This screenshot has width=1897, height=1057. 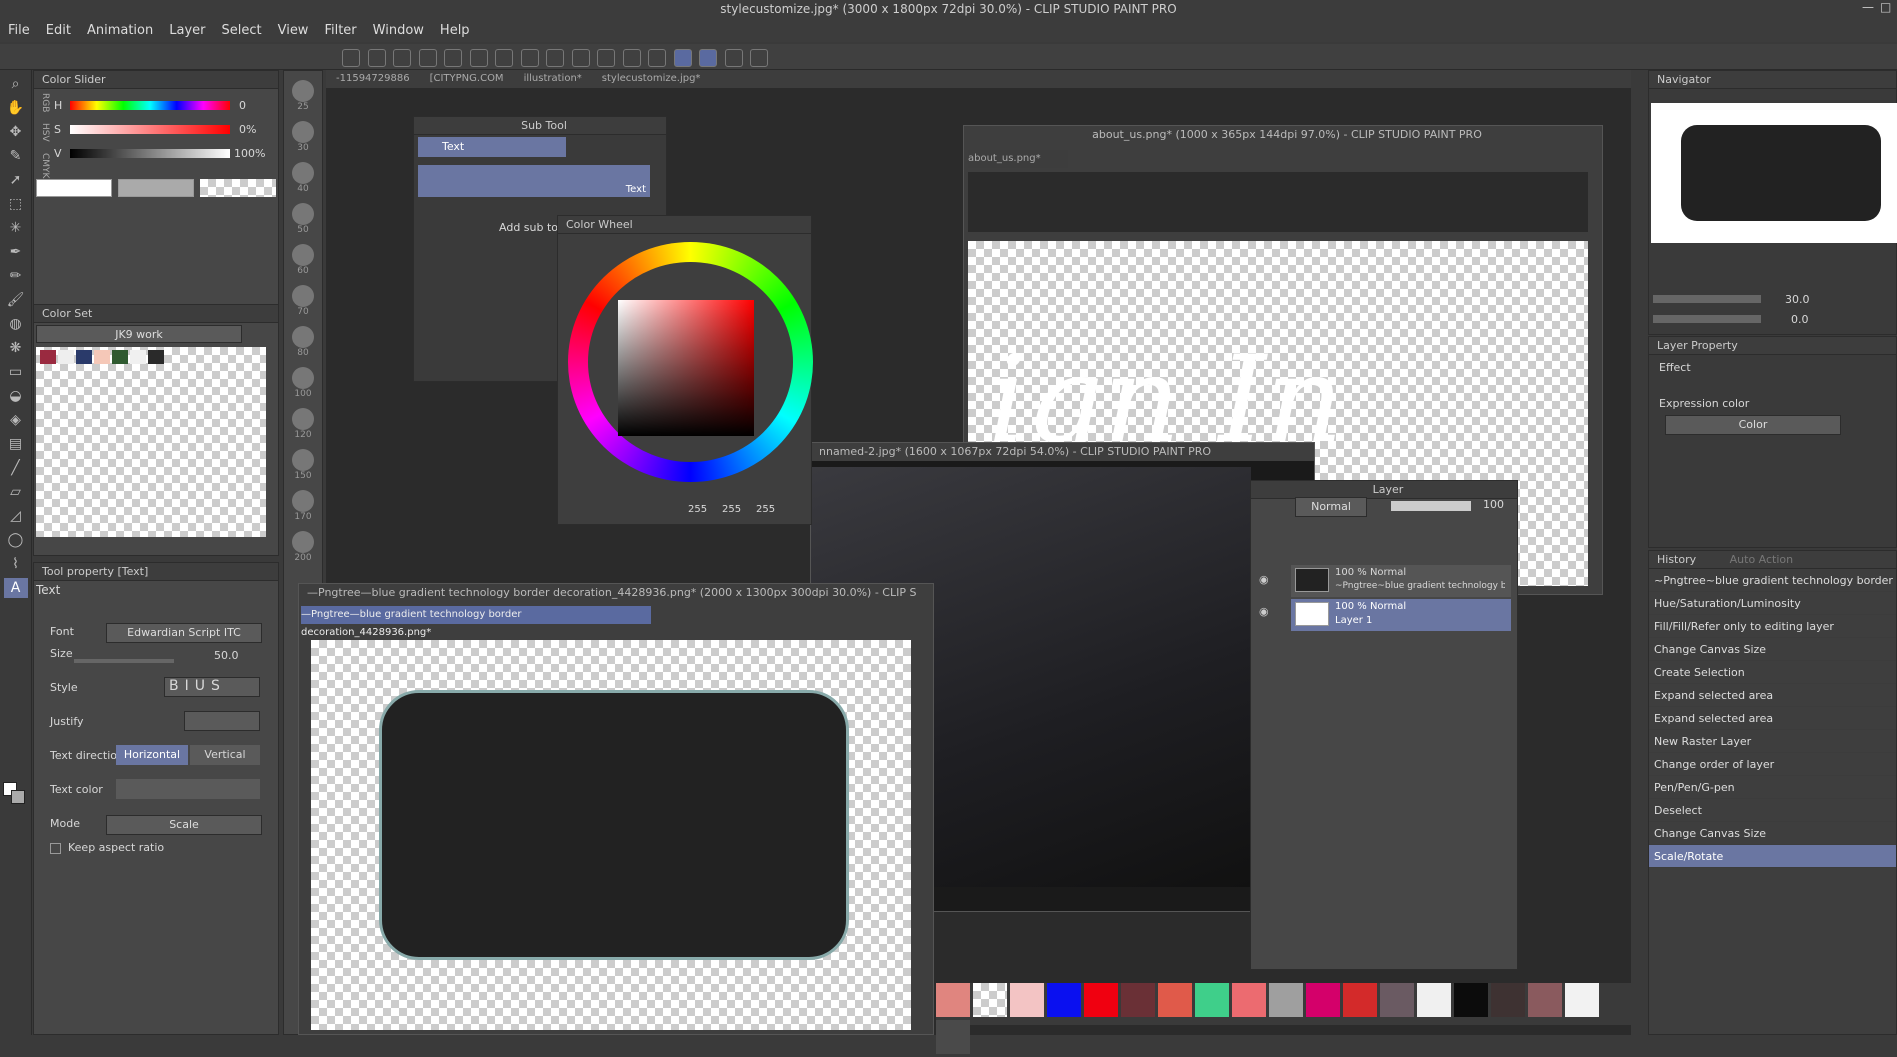 I want to click on document-tab: stylecustomize.jpg*, so click(x=651, y=78).